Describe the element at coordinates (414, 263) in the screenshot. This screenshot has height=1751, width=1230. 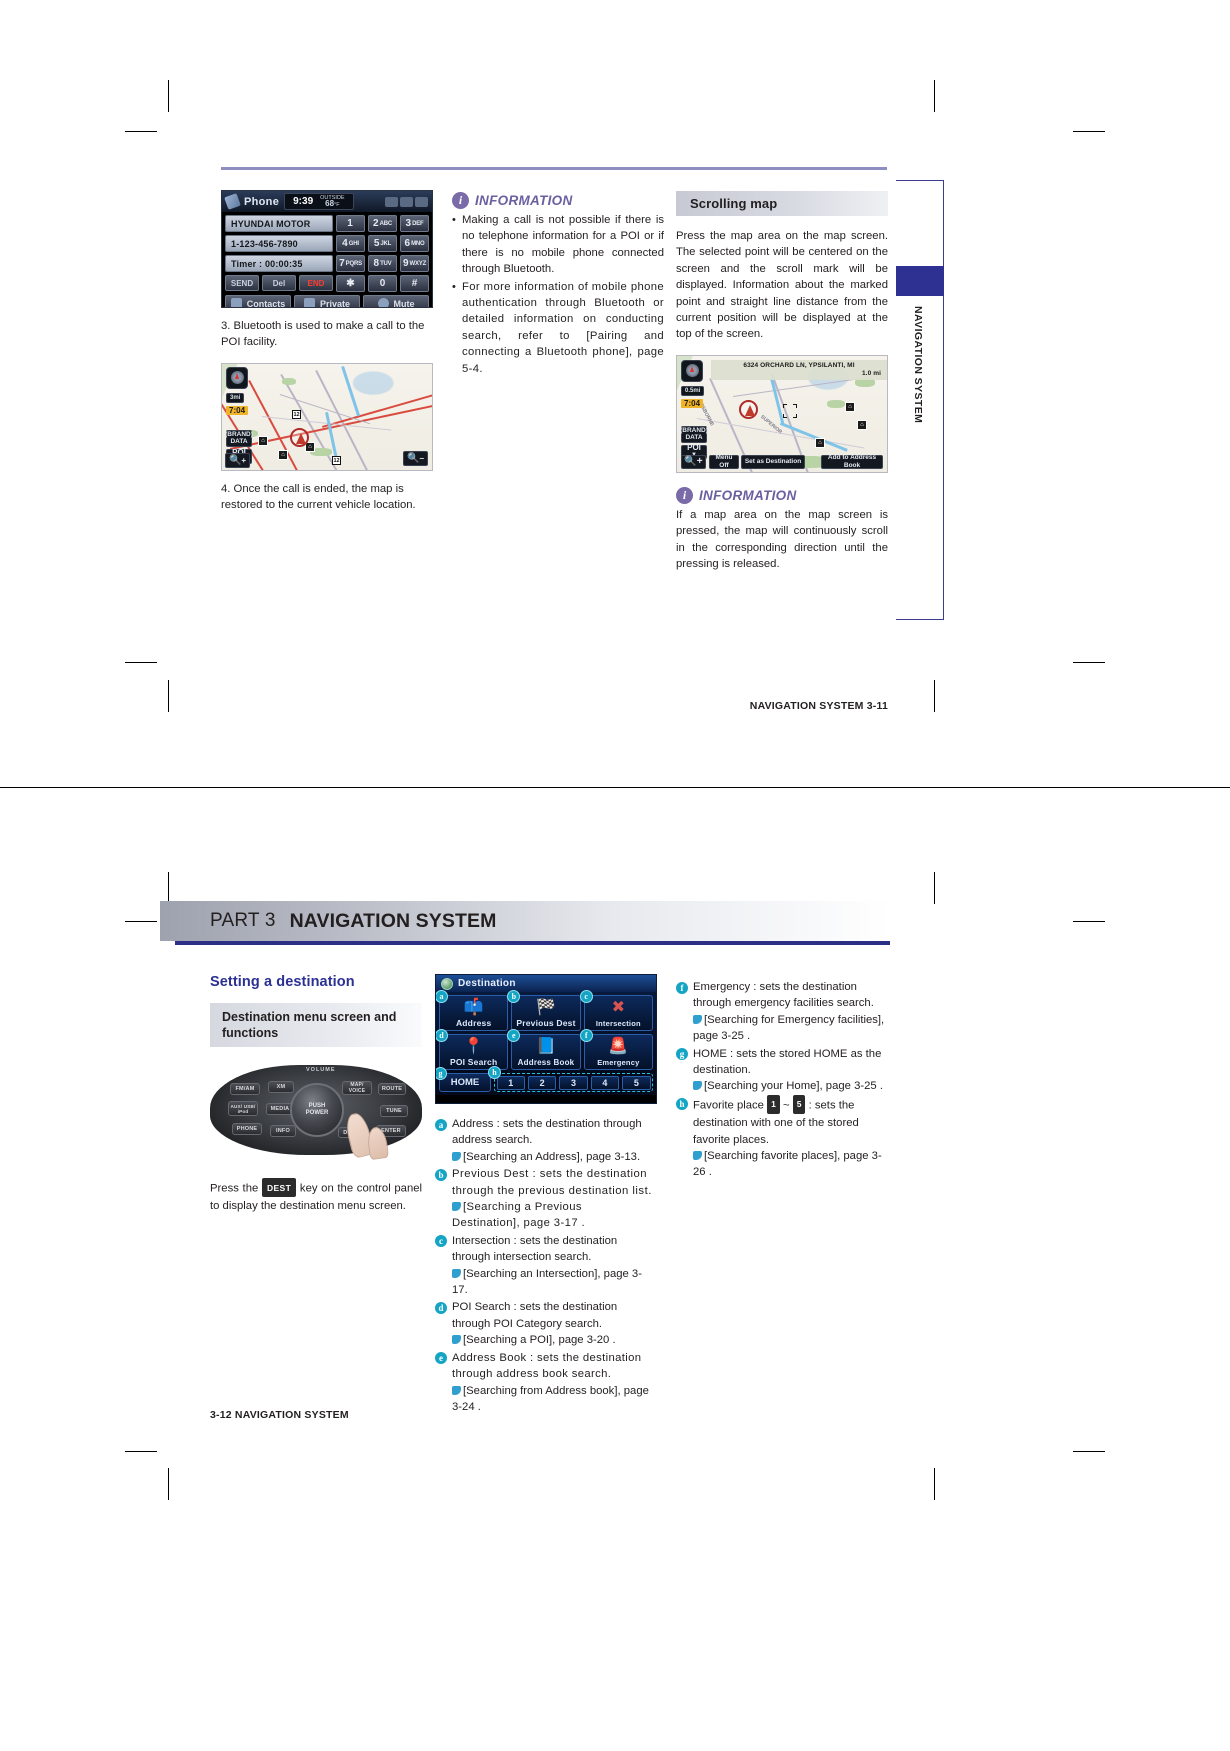
I see `key-9: 9 WXYZ` at that location.